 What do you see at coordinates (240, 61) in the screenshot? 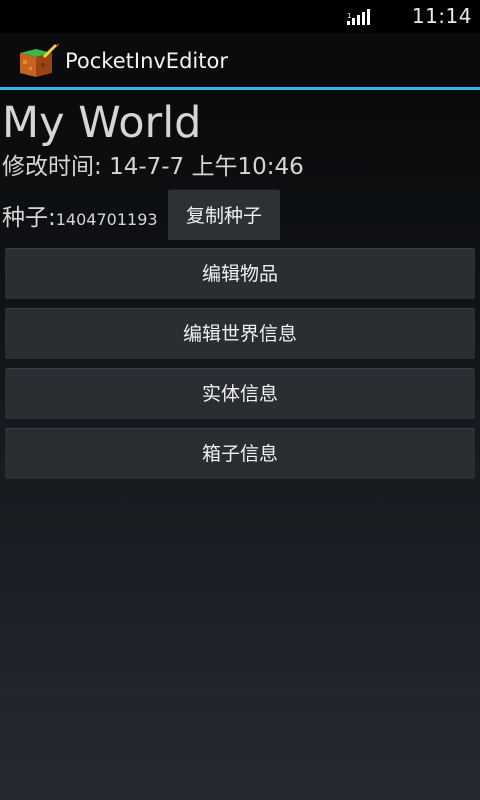
I see `action-bar: PocketInvEditor` at bounding box center [240, 61].